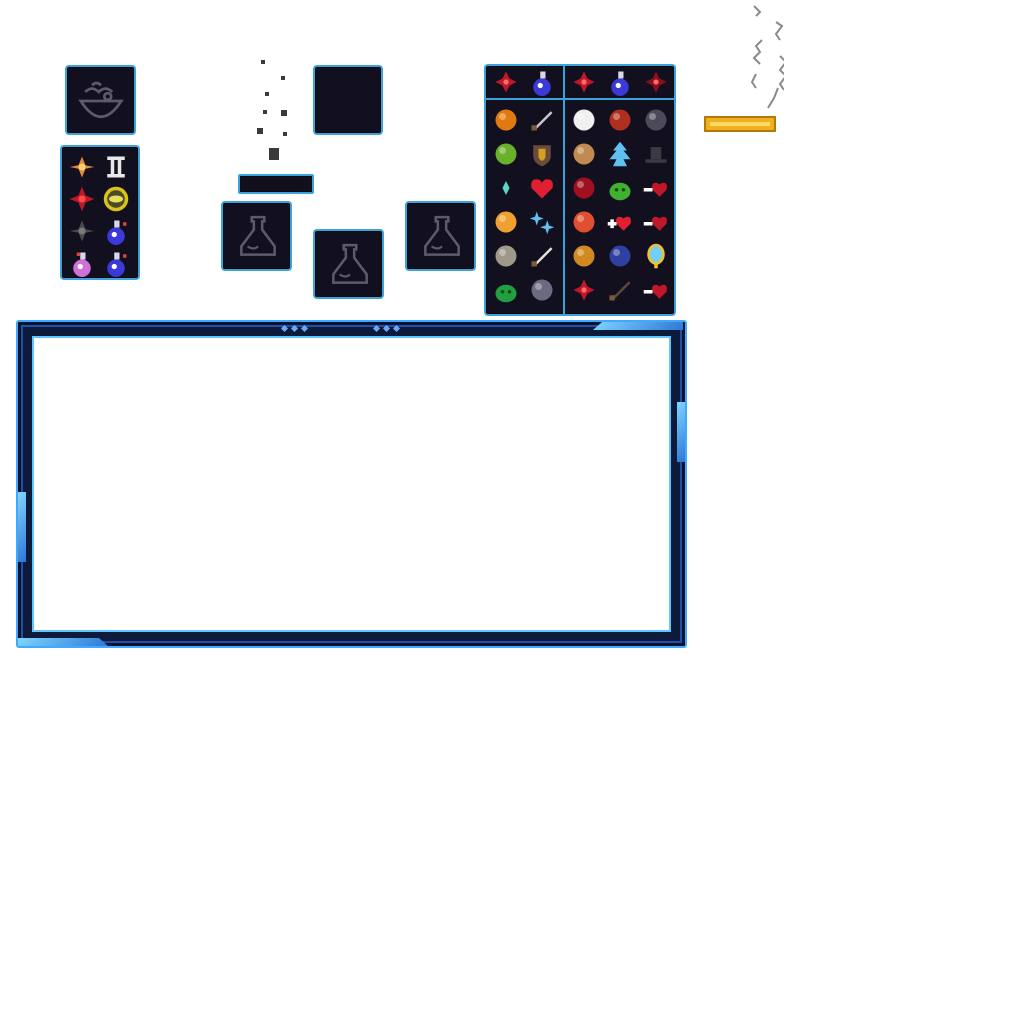  Describe the element at coordinates (564, 190) in the screenshot. I see `inventory-divider` at that location.